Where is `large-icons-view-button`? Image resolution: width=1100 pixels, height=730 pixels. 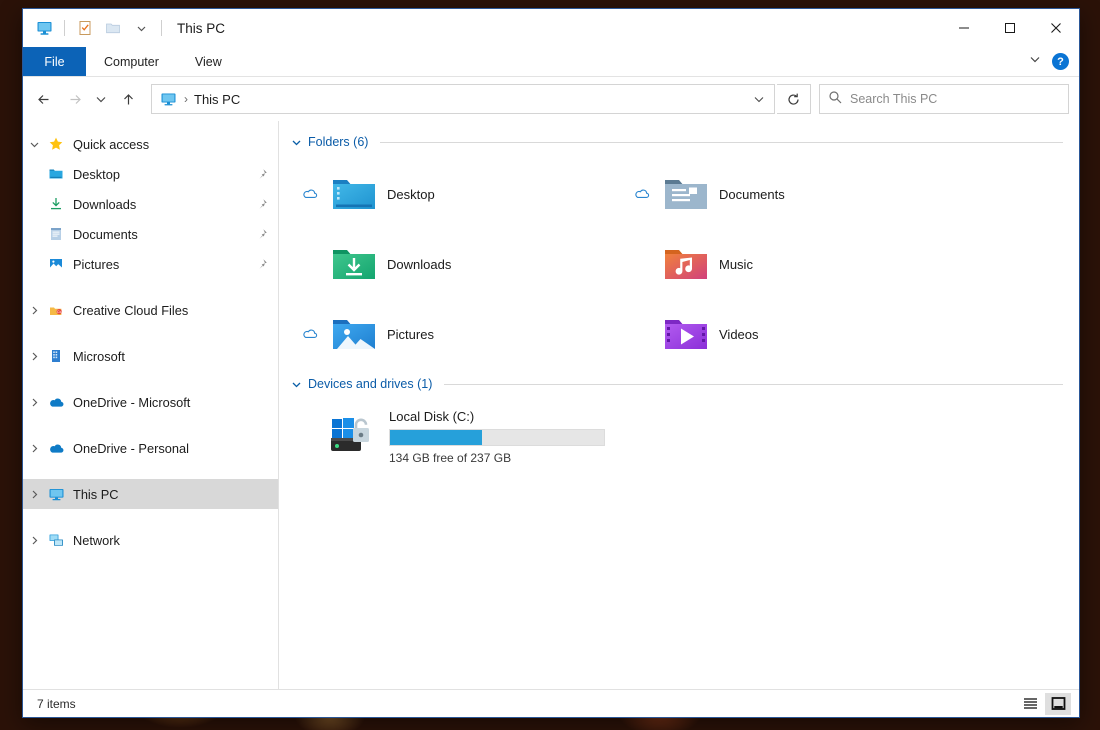 large-icons-view-button is located at coordinates (1058, 703).